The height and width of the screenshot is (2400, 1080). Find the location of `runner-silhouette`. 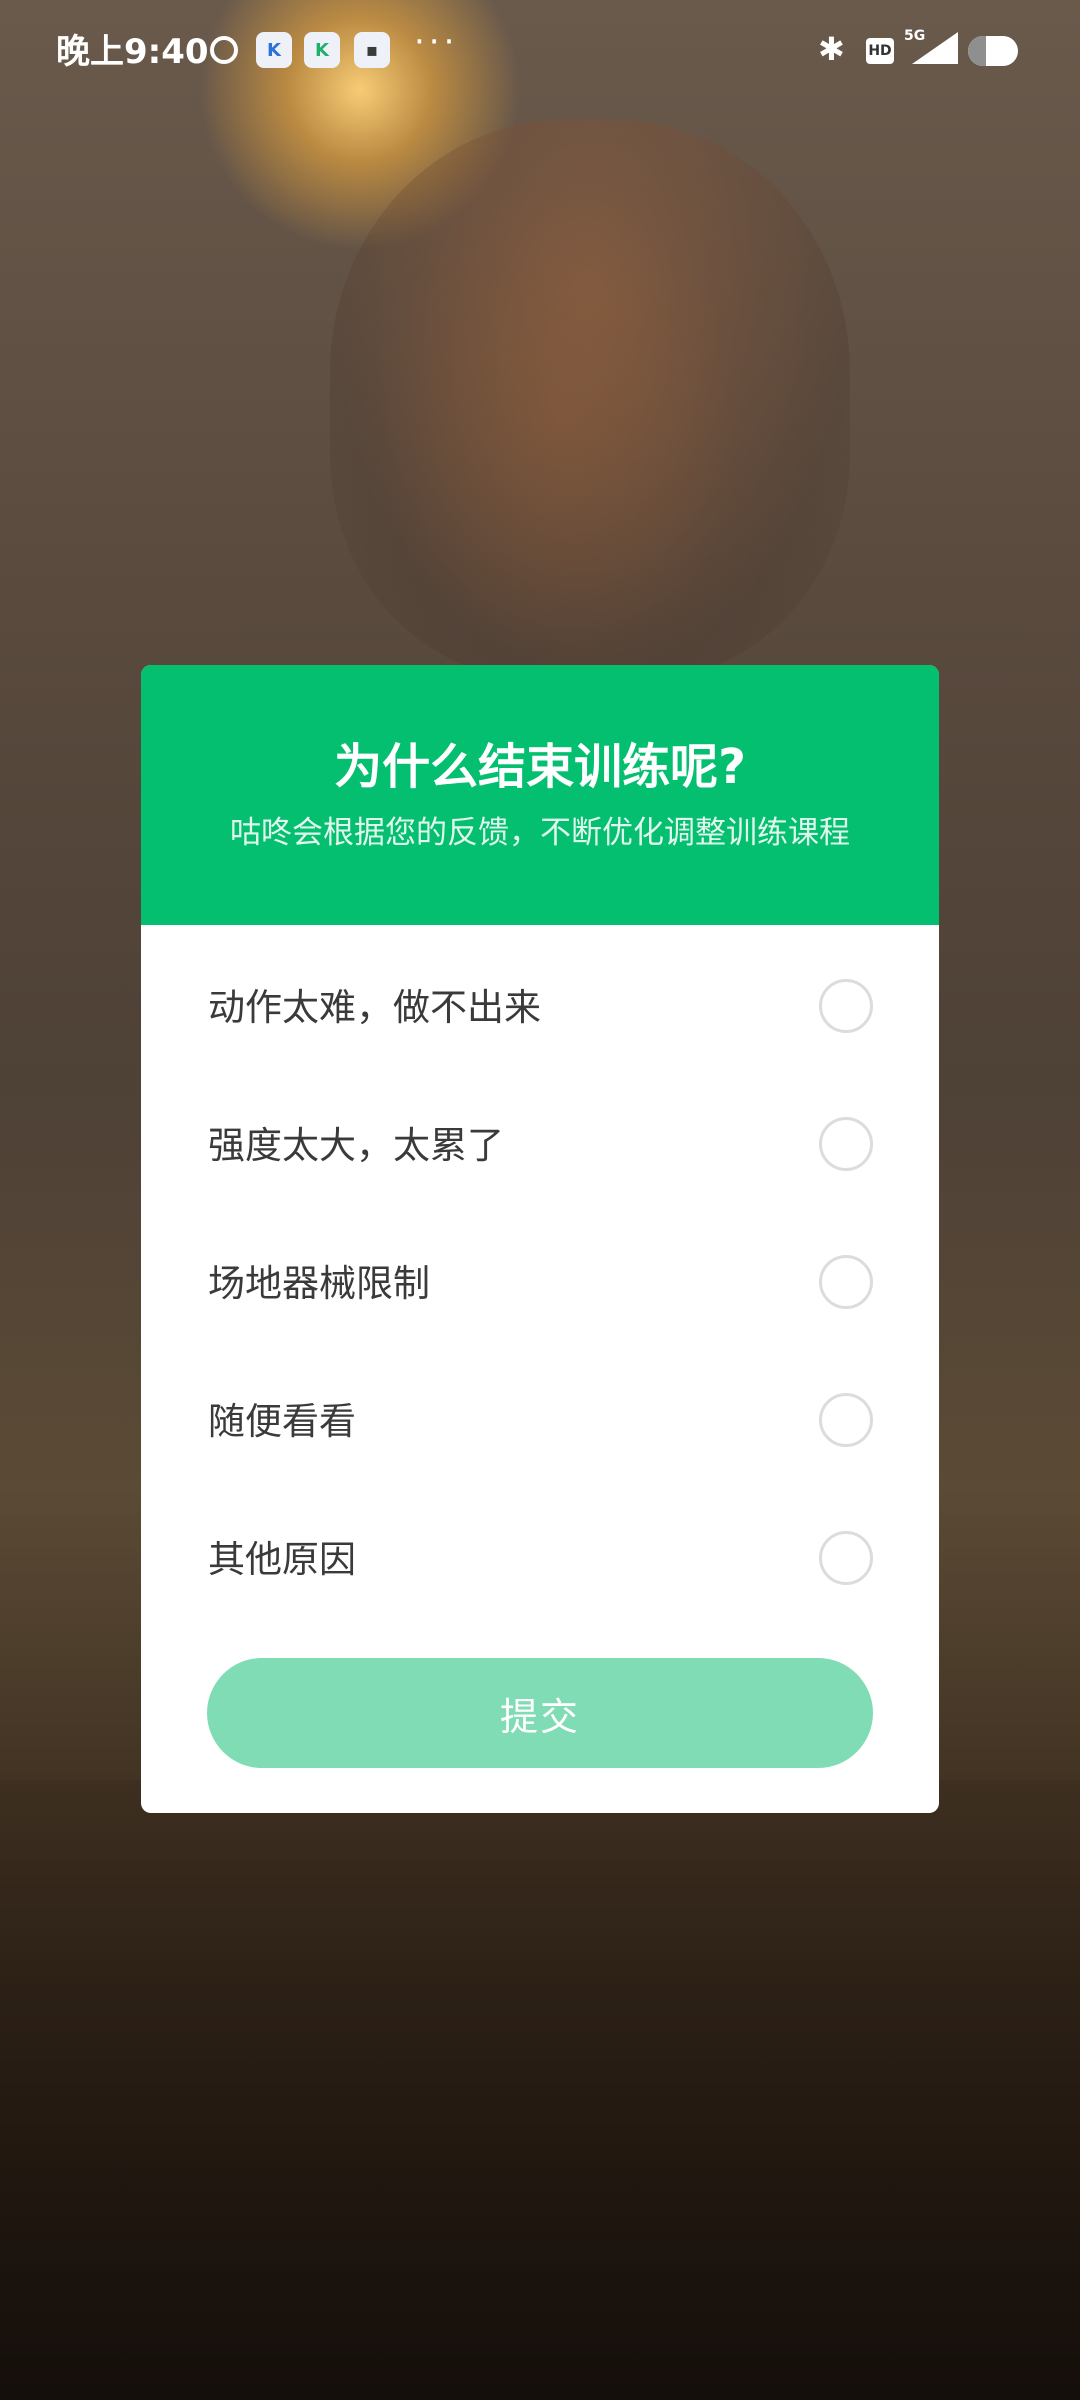

runner-silhouette is located at coordinates (590, 400).